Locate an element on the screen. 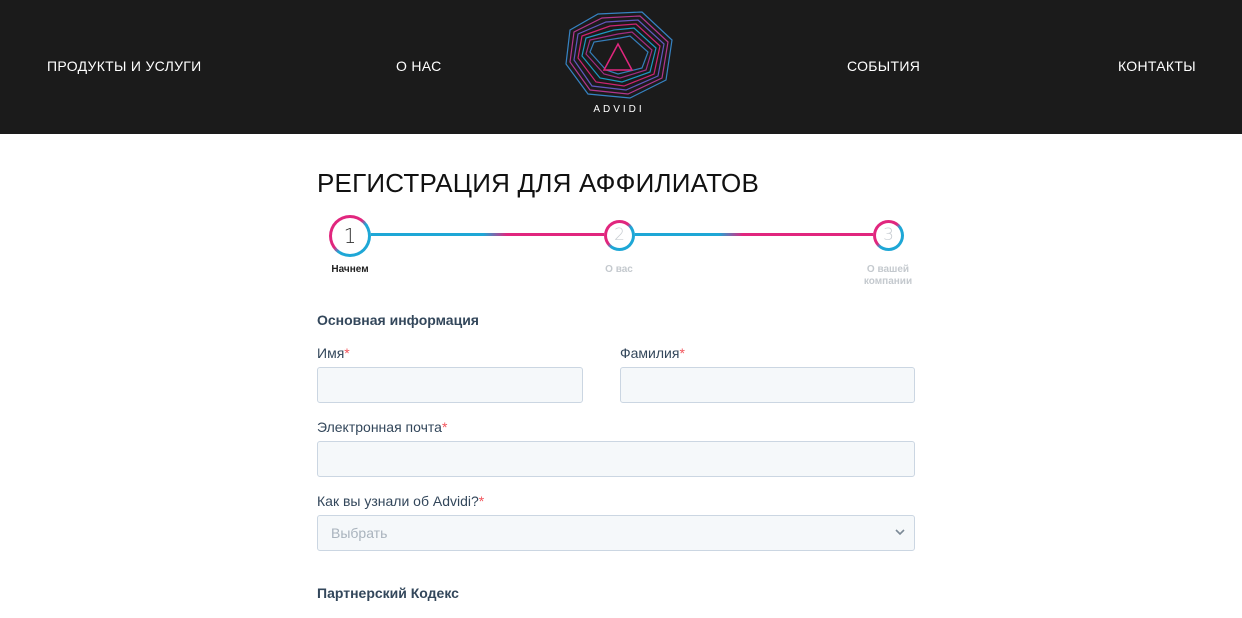  email-input is located at coordinates (616, 459).